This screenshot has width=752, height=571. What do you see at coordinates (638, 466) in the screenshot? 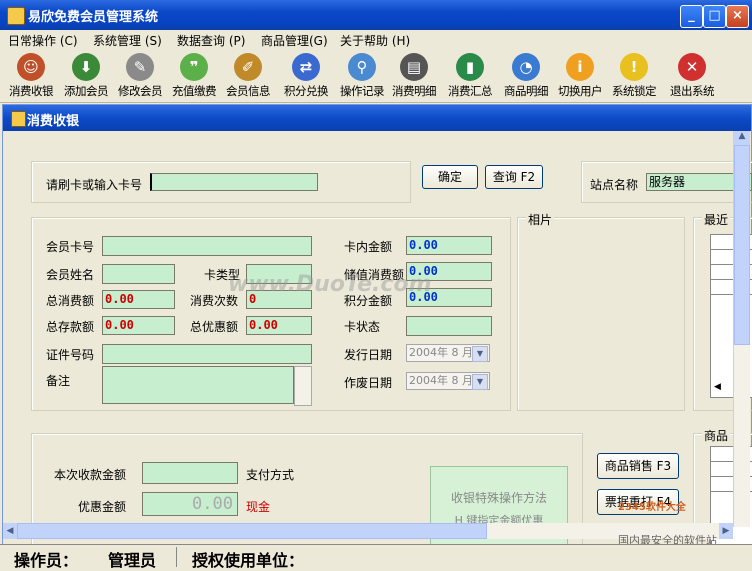
I see `goods-sale-button: 商品销售 F3` at bounding box center [638, 466].